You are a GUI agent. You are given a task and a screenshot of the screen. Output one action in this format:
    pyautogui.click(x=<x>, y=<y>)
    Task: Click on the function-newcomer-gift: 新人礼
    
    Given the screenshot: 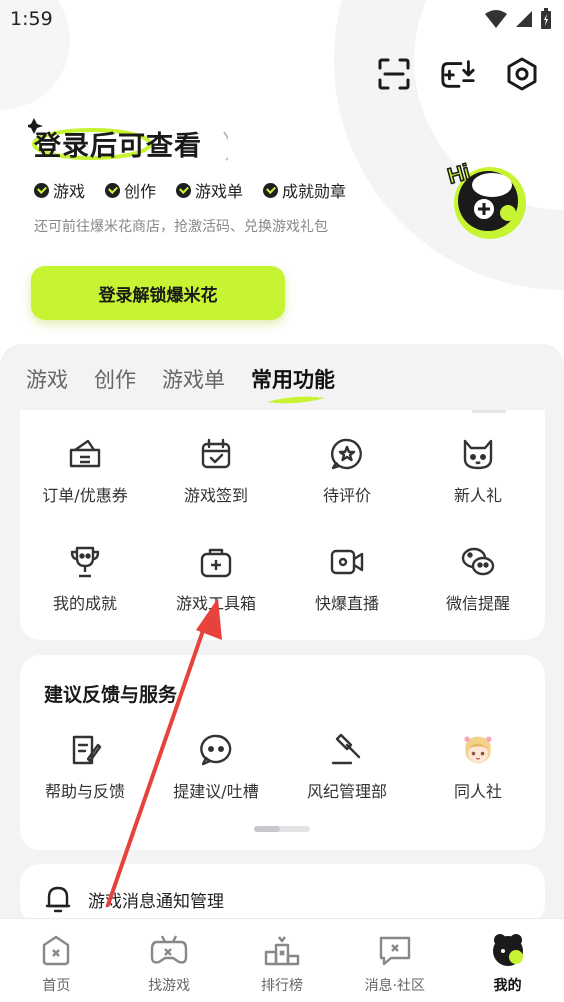 What is the action you would take?
    pyautogui.click(x=478, y=476)
    